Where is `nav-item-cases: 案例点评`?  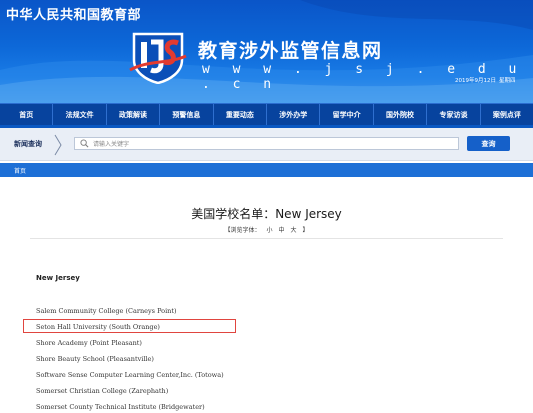
nav-item-cases: 案例点评 is located at coordinates (507, 114).